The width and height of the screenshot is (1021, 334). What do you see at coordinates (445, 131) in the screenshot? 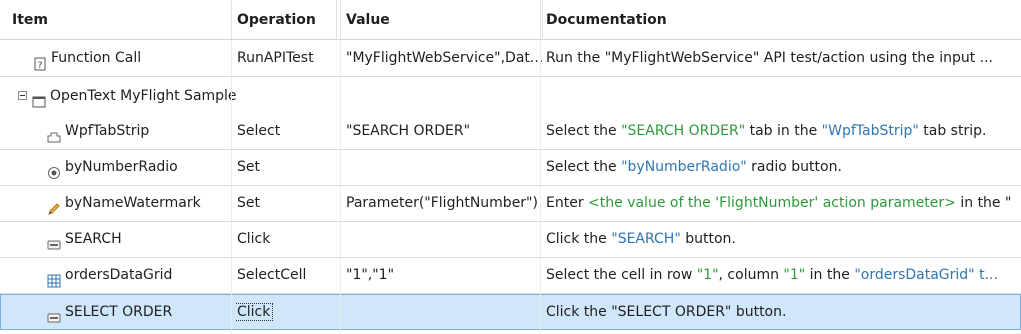
I see `value-cell: "SEARCH ORDER"` at bounding box center [445, 131].